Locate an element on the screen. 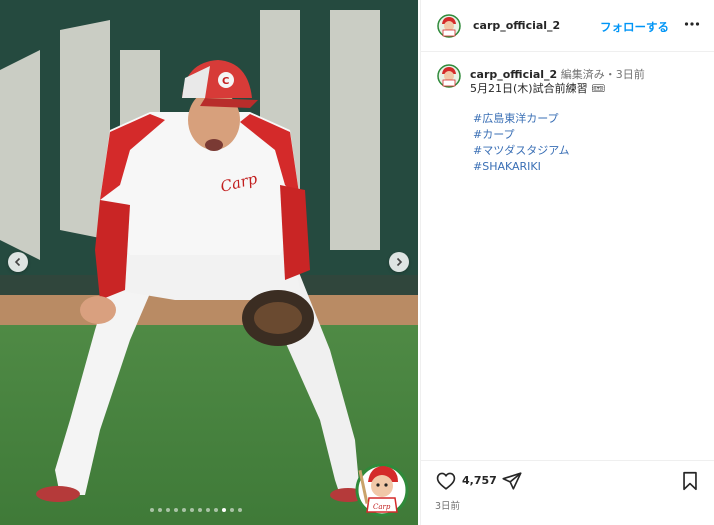  hashtag-link: #カープ is located at coordinates (521, 135).